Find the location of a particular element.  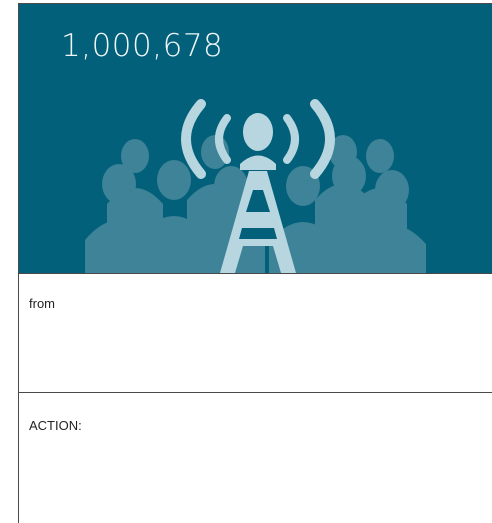

signal-wave-right-inner is located at coordinates (291, 139).